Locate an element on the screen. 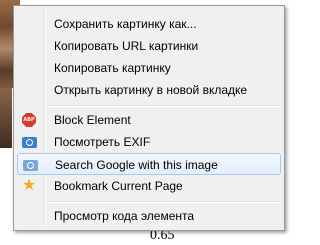 This screenshot has height=245, width=320. menu-item-label: Посмотреть EXIF is located at coordinates (102, 142).